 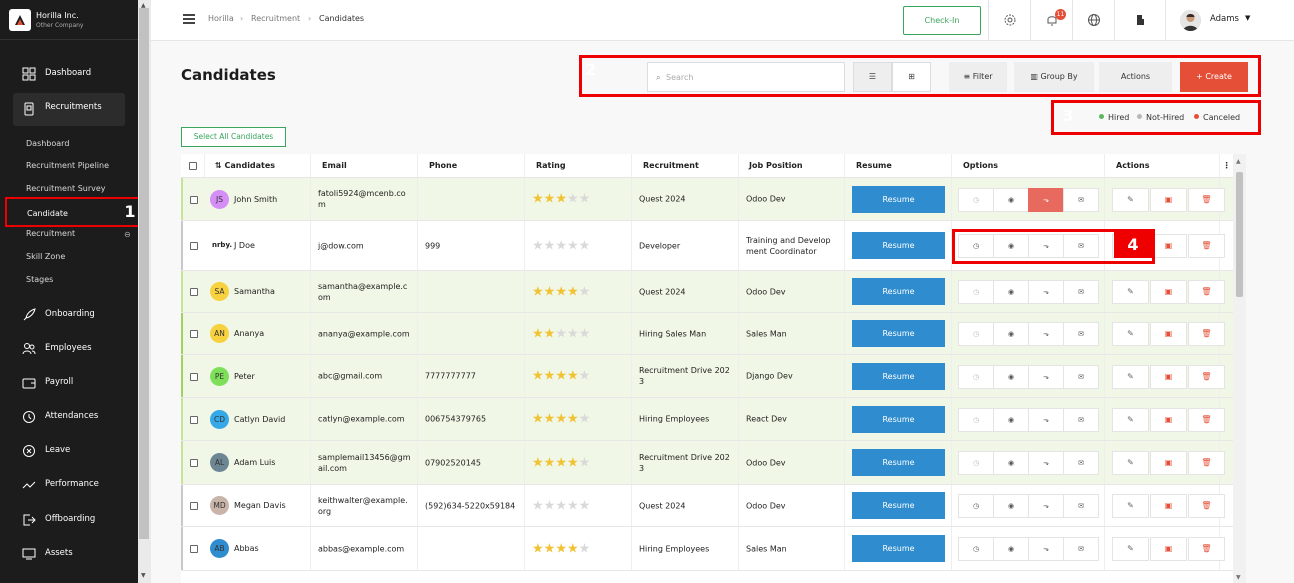 What do you see at coordinates (69, 520) in the screenshot?
I see `sidebar-item-offboarding: Offboarding` at bounding box center [69, 520].